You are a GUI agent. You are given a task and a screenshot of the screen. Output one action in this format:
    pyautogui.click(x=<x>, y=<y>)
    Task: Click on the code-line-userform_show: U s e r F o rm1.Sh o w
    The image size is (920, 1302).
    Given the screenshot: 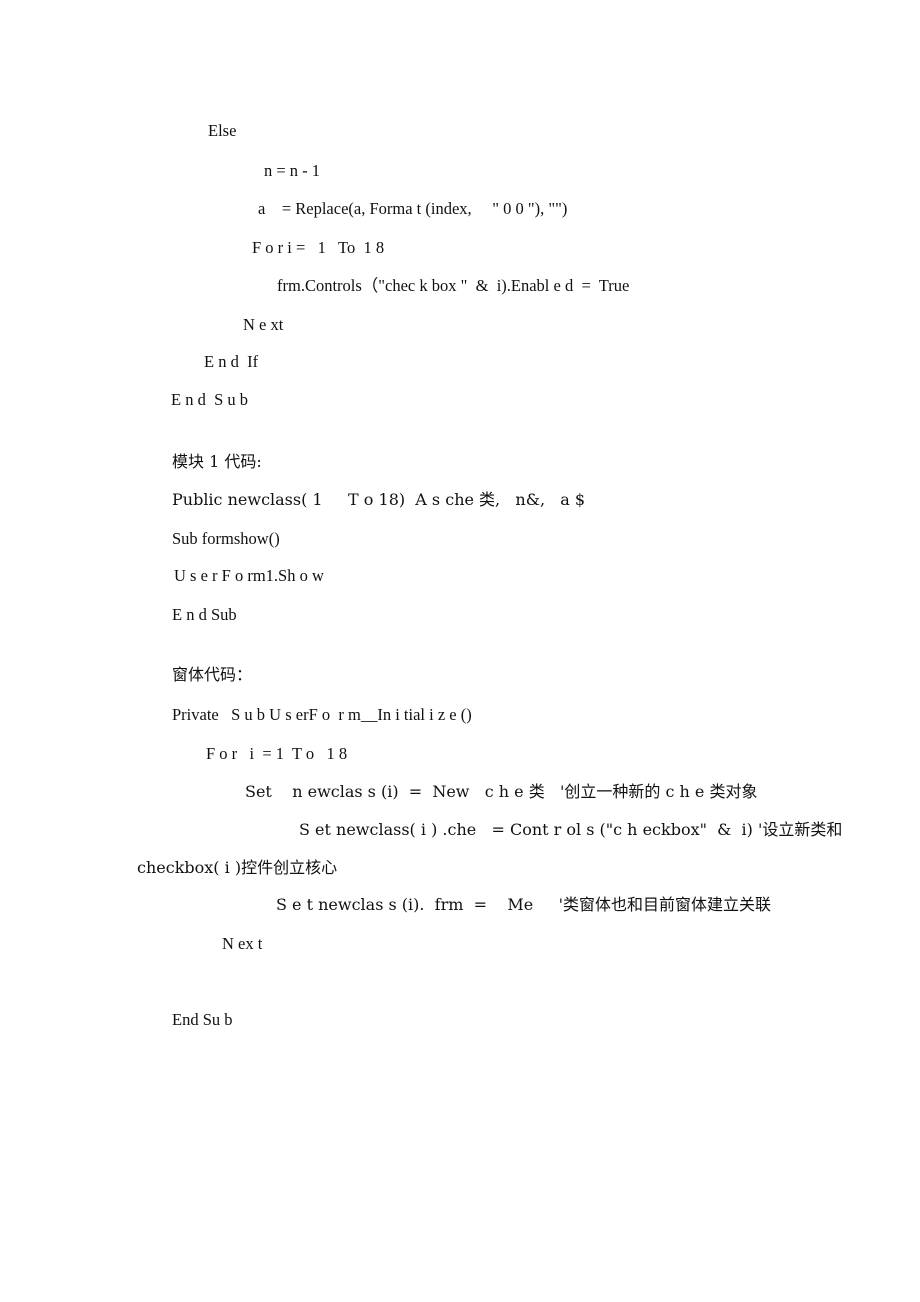 What is the action you would take?
    pyautogui.click(x=249, y=575)
    